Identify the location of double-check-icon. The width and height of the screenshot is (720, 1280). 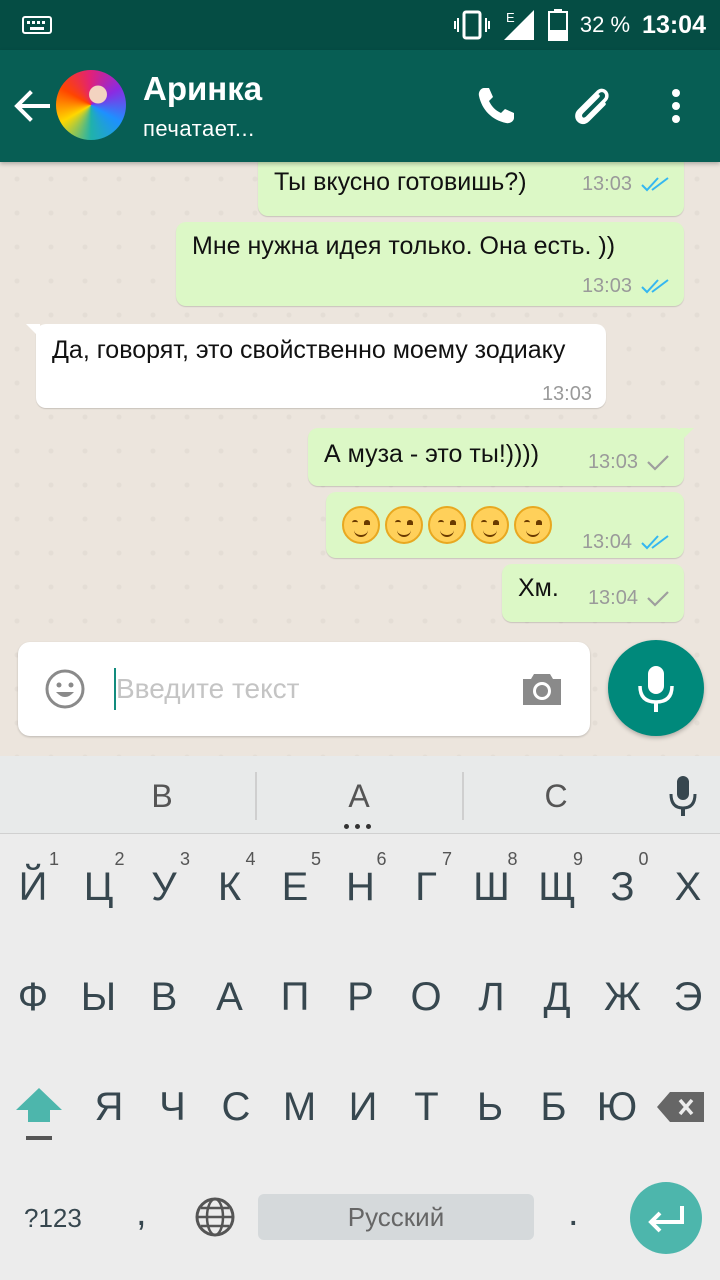
(655, 286).